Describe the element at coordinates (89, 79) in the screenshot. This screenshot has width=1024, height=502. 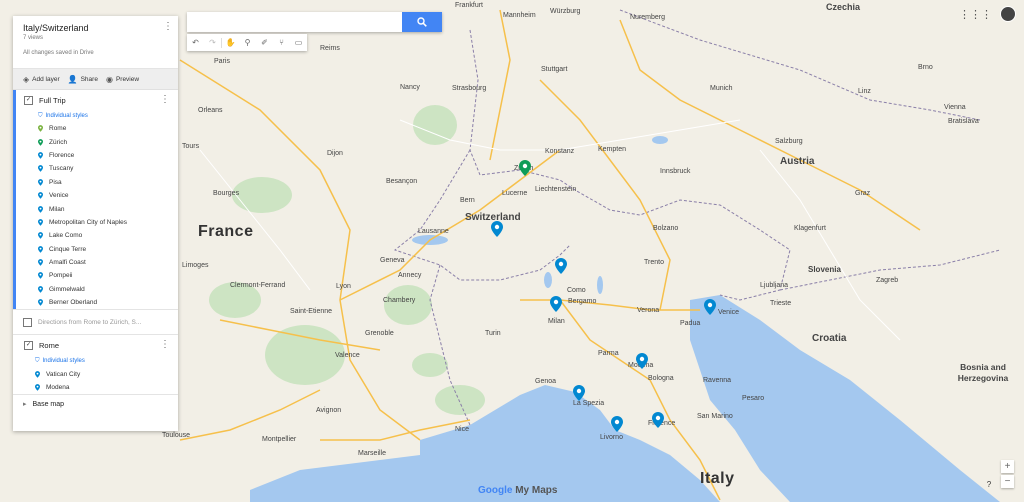
I see `share-label: Share` at that location.